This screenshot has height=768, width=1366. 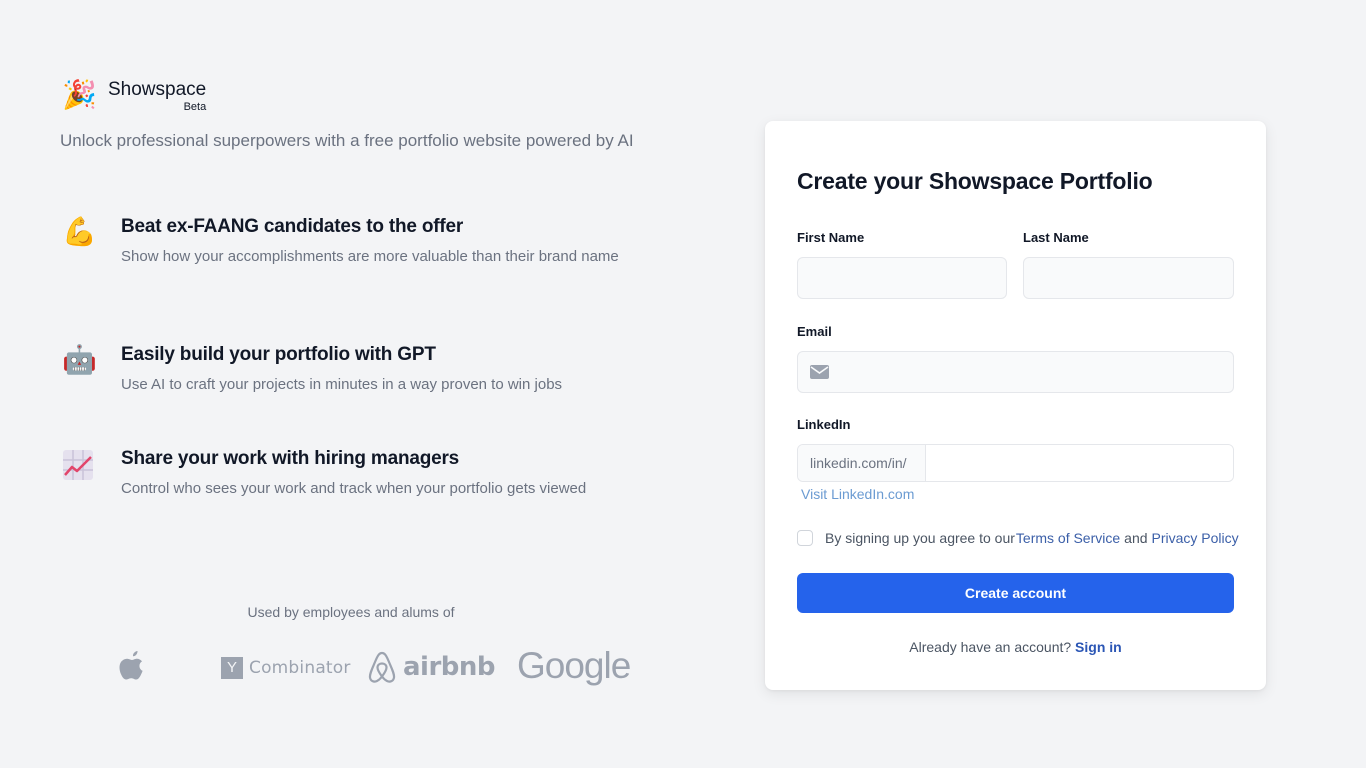 I want to click on feature-title: Easily build your portfolio with GPT, so click(x=278, y=354).